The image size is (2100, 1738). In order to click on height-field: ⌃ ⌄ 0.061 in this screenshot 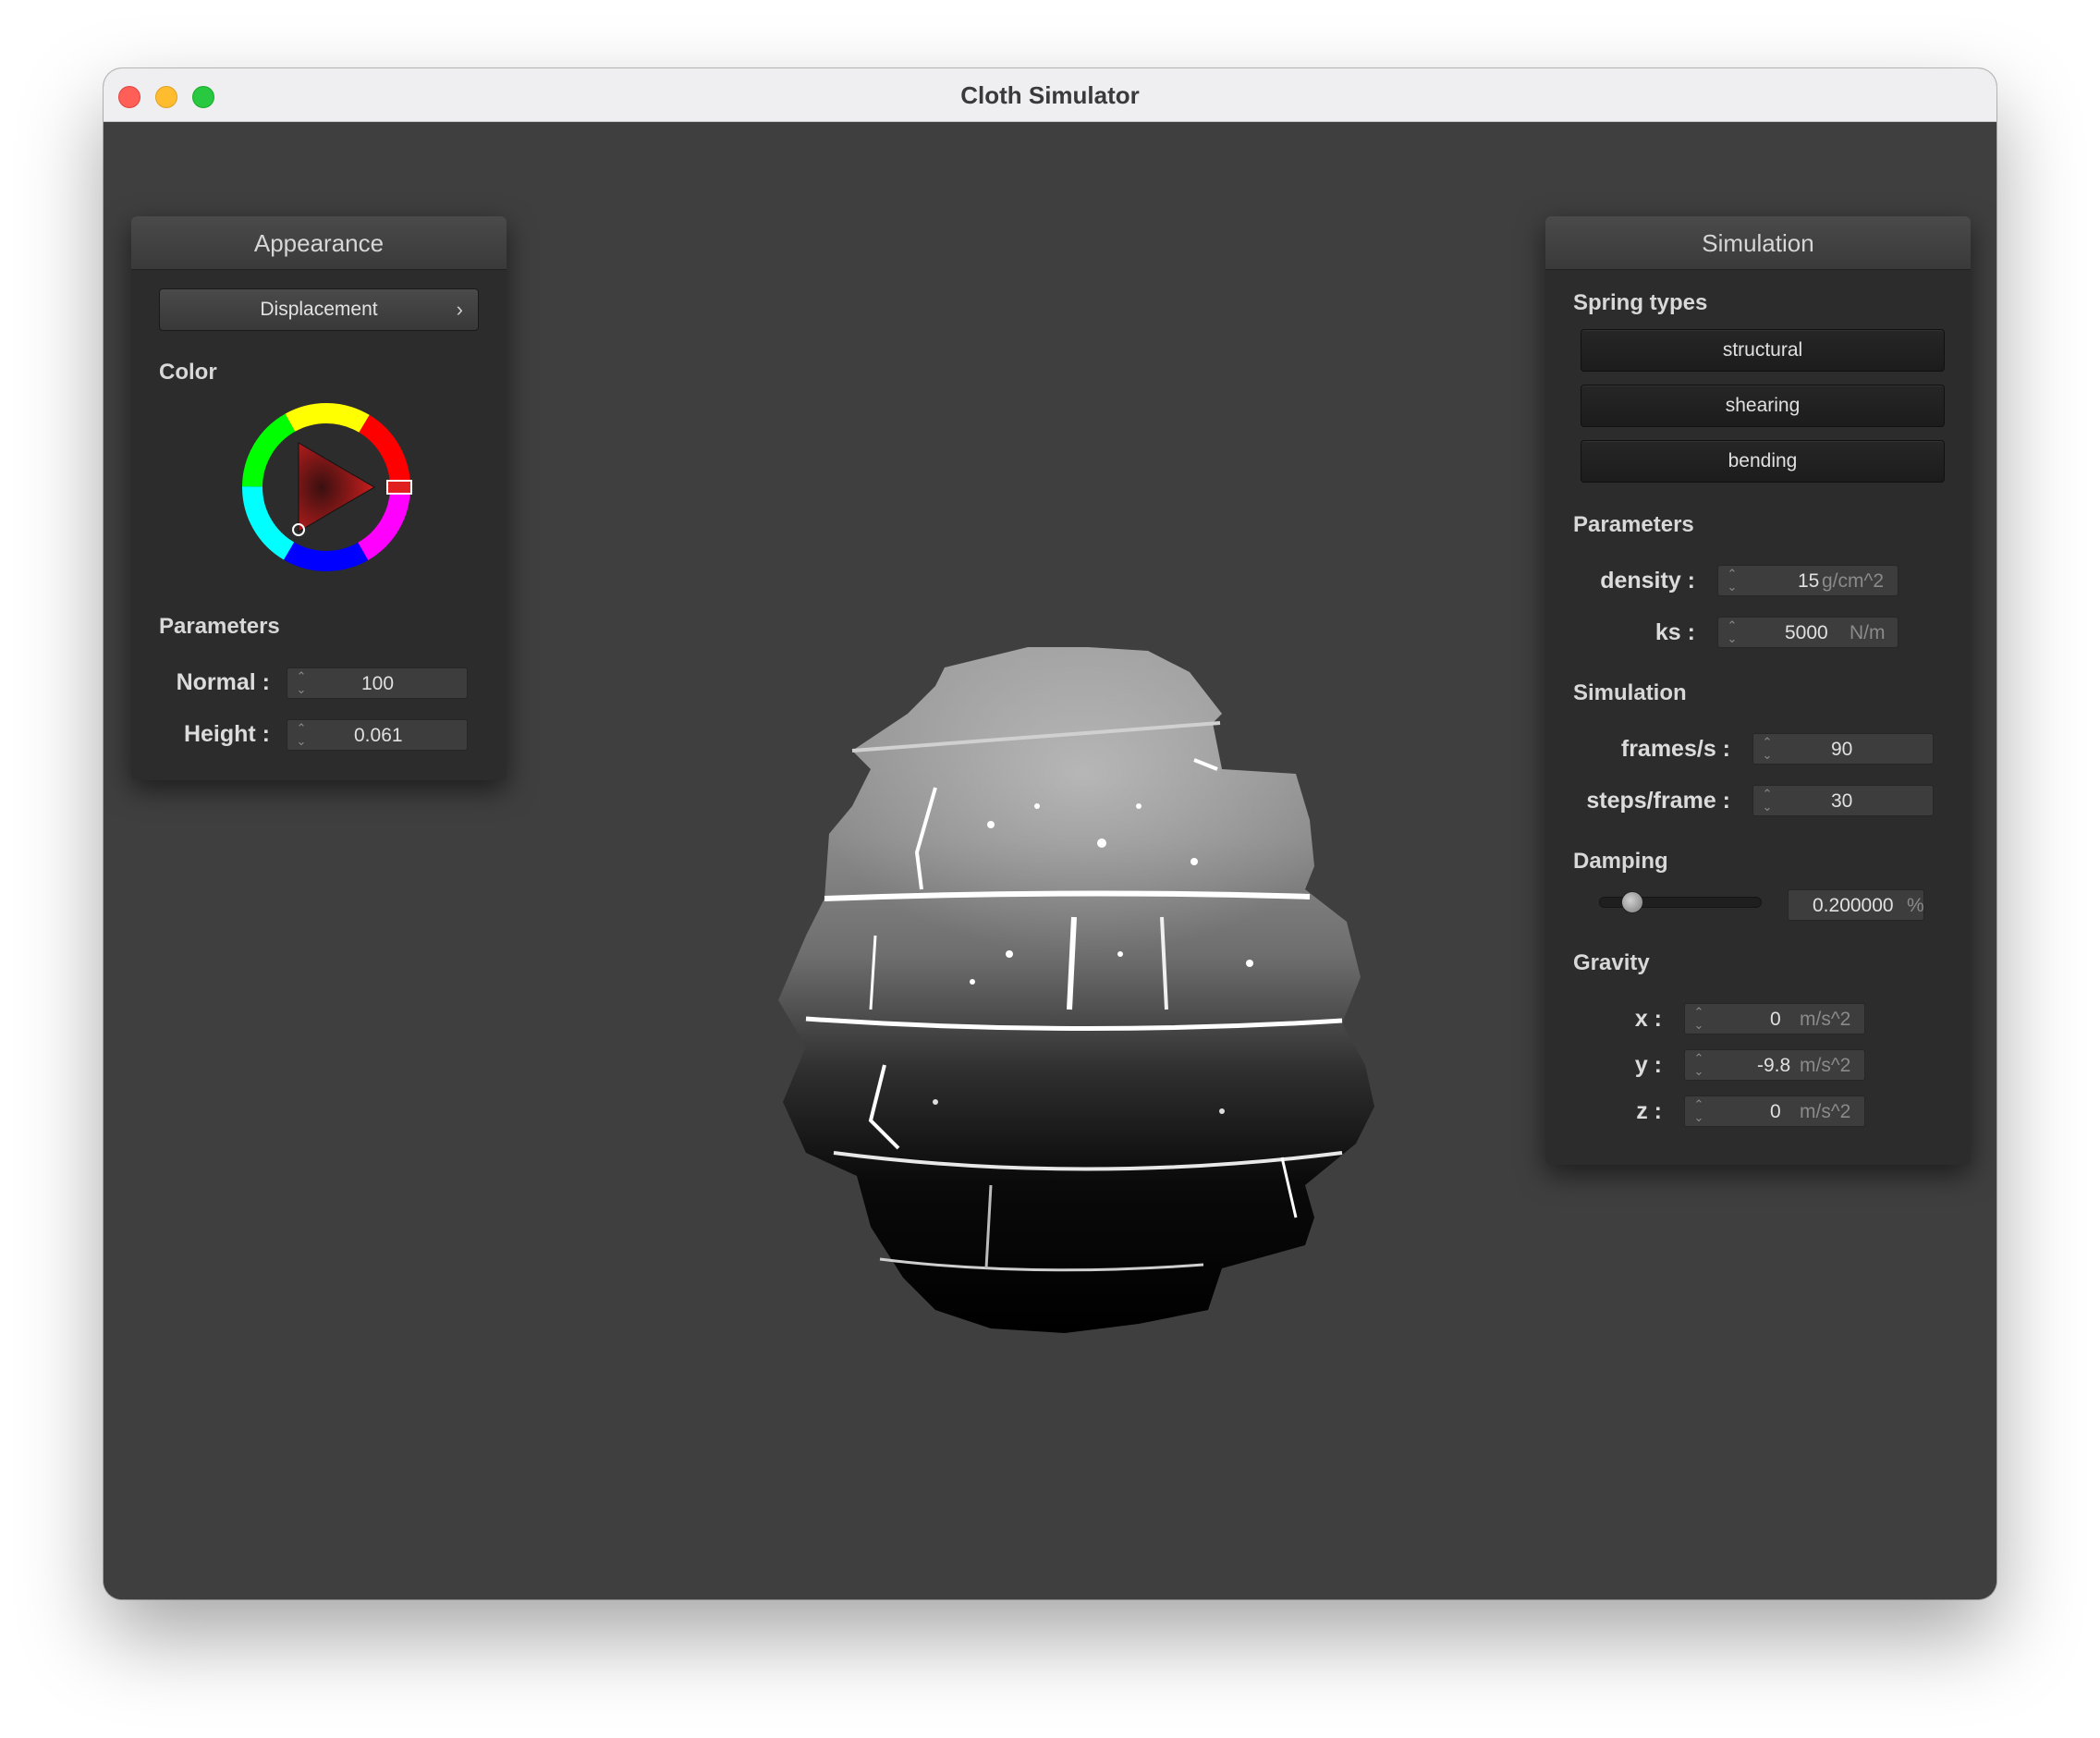, I will do `click(377, 735)`.